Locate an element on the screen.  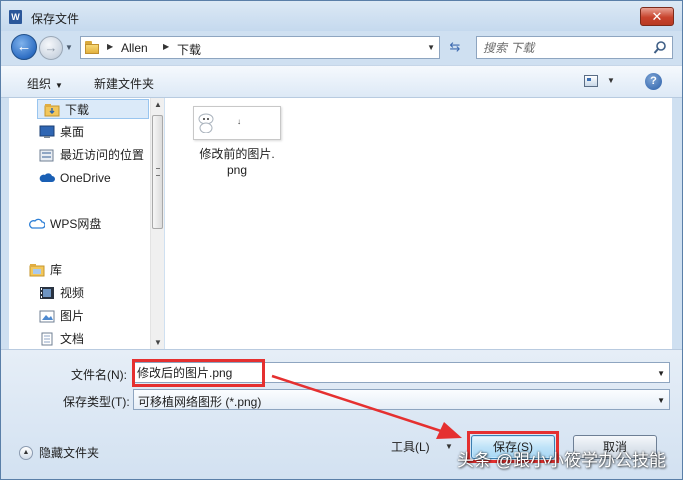
sidebar-item-label: 最近访问的位置 is located at coordinates (102, 155).